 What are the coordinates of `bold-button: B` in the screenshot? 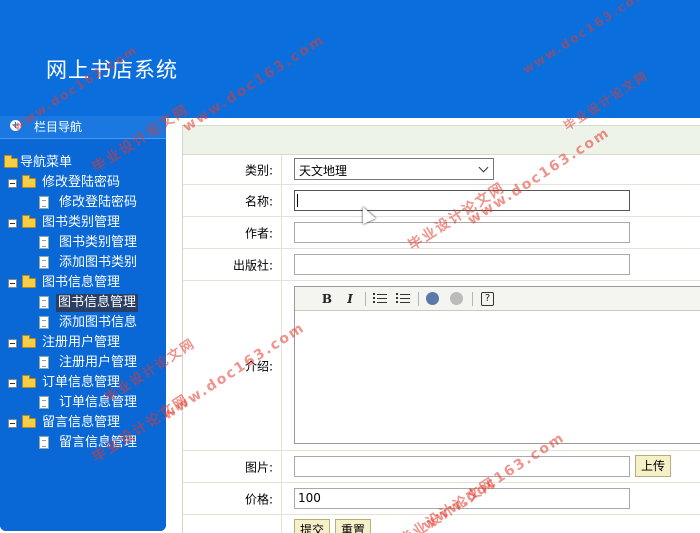 It's located at (327, 299).